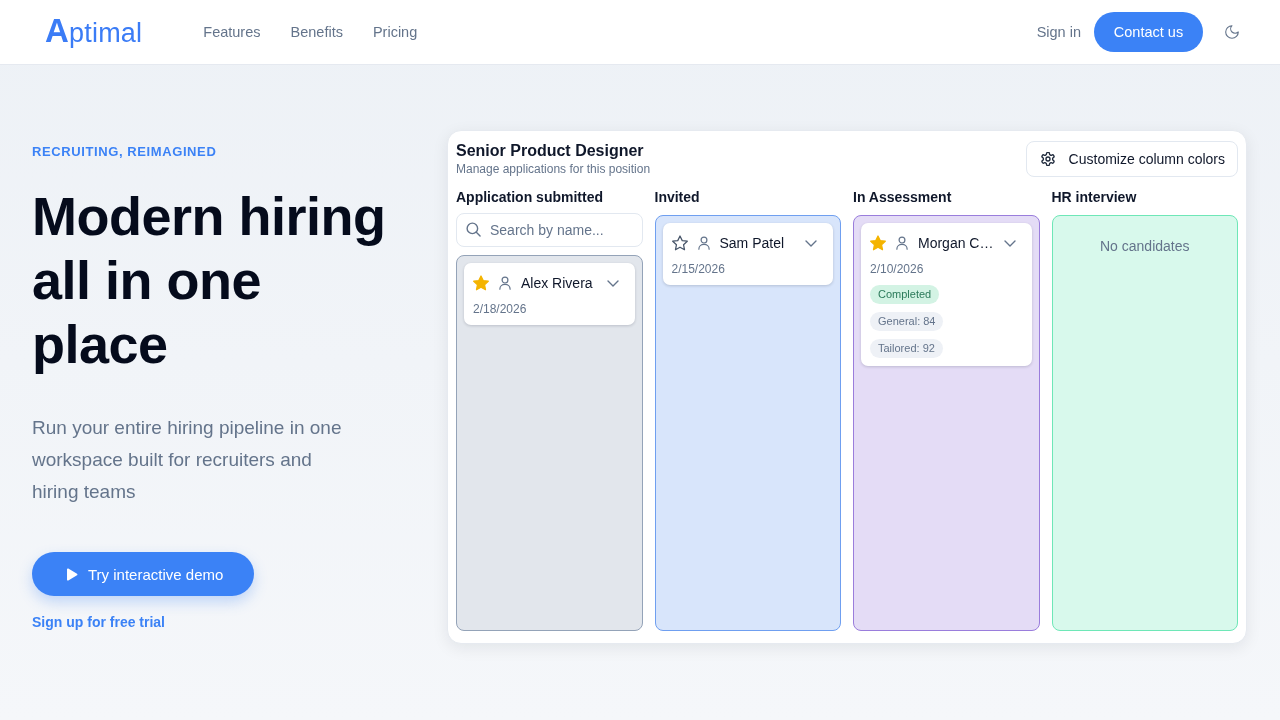  I want to click on column-heading: Application submitted, so click(530, 197).